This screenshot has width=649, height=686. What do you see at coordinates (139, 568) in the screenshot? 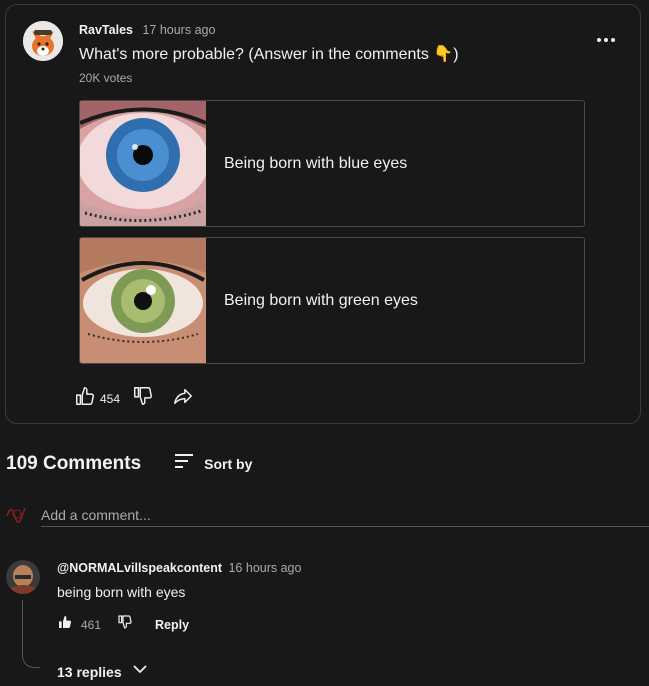
I see `comment-author: @NORMALvillspeakcontent` at bounding box center [139, 568].